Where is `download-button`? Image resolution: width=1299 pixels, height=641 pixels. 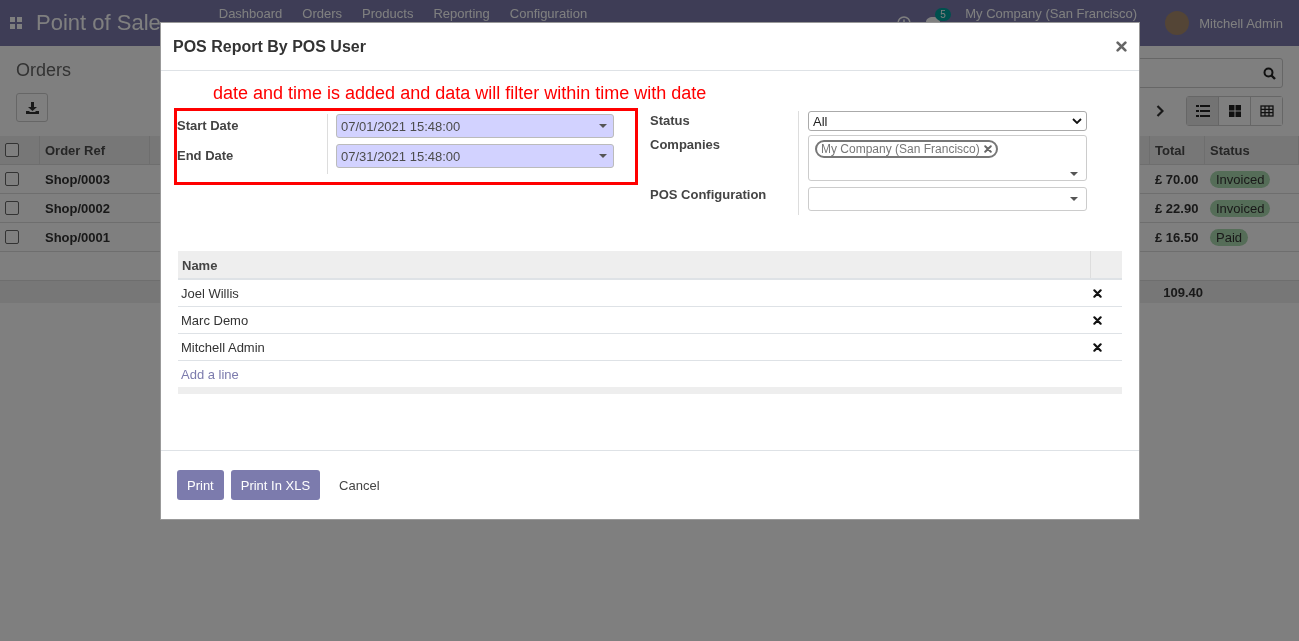
download-button is located at coordinates (32, 107).